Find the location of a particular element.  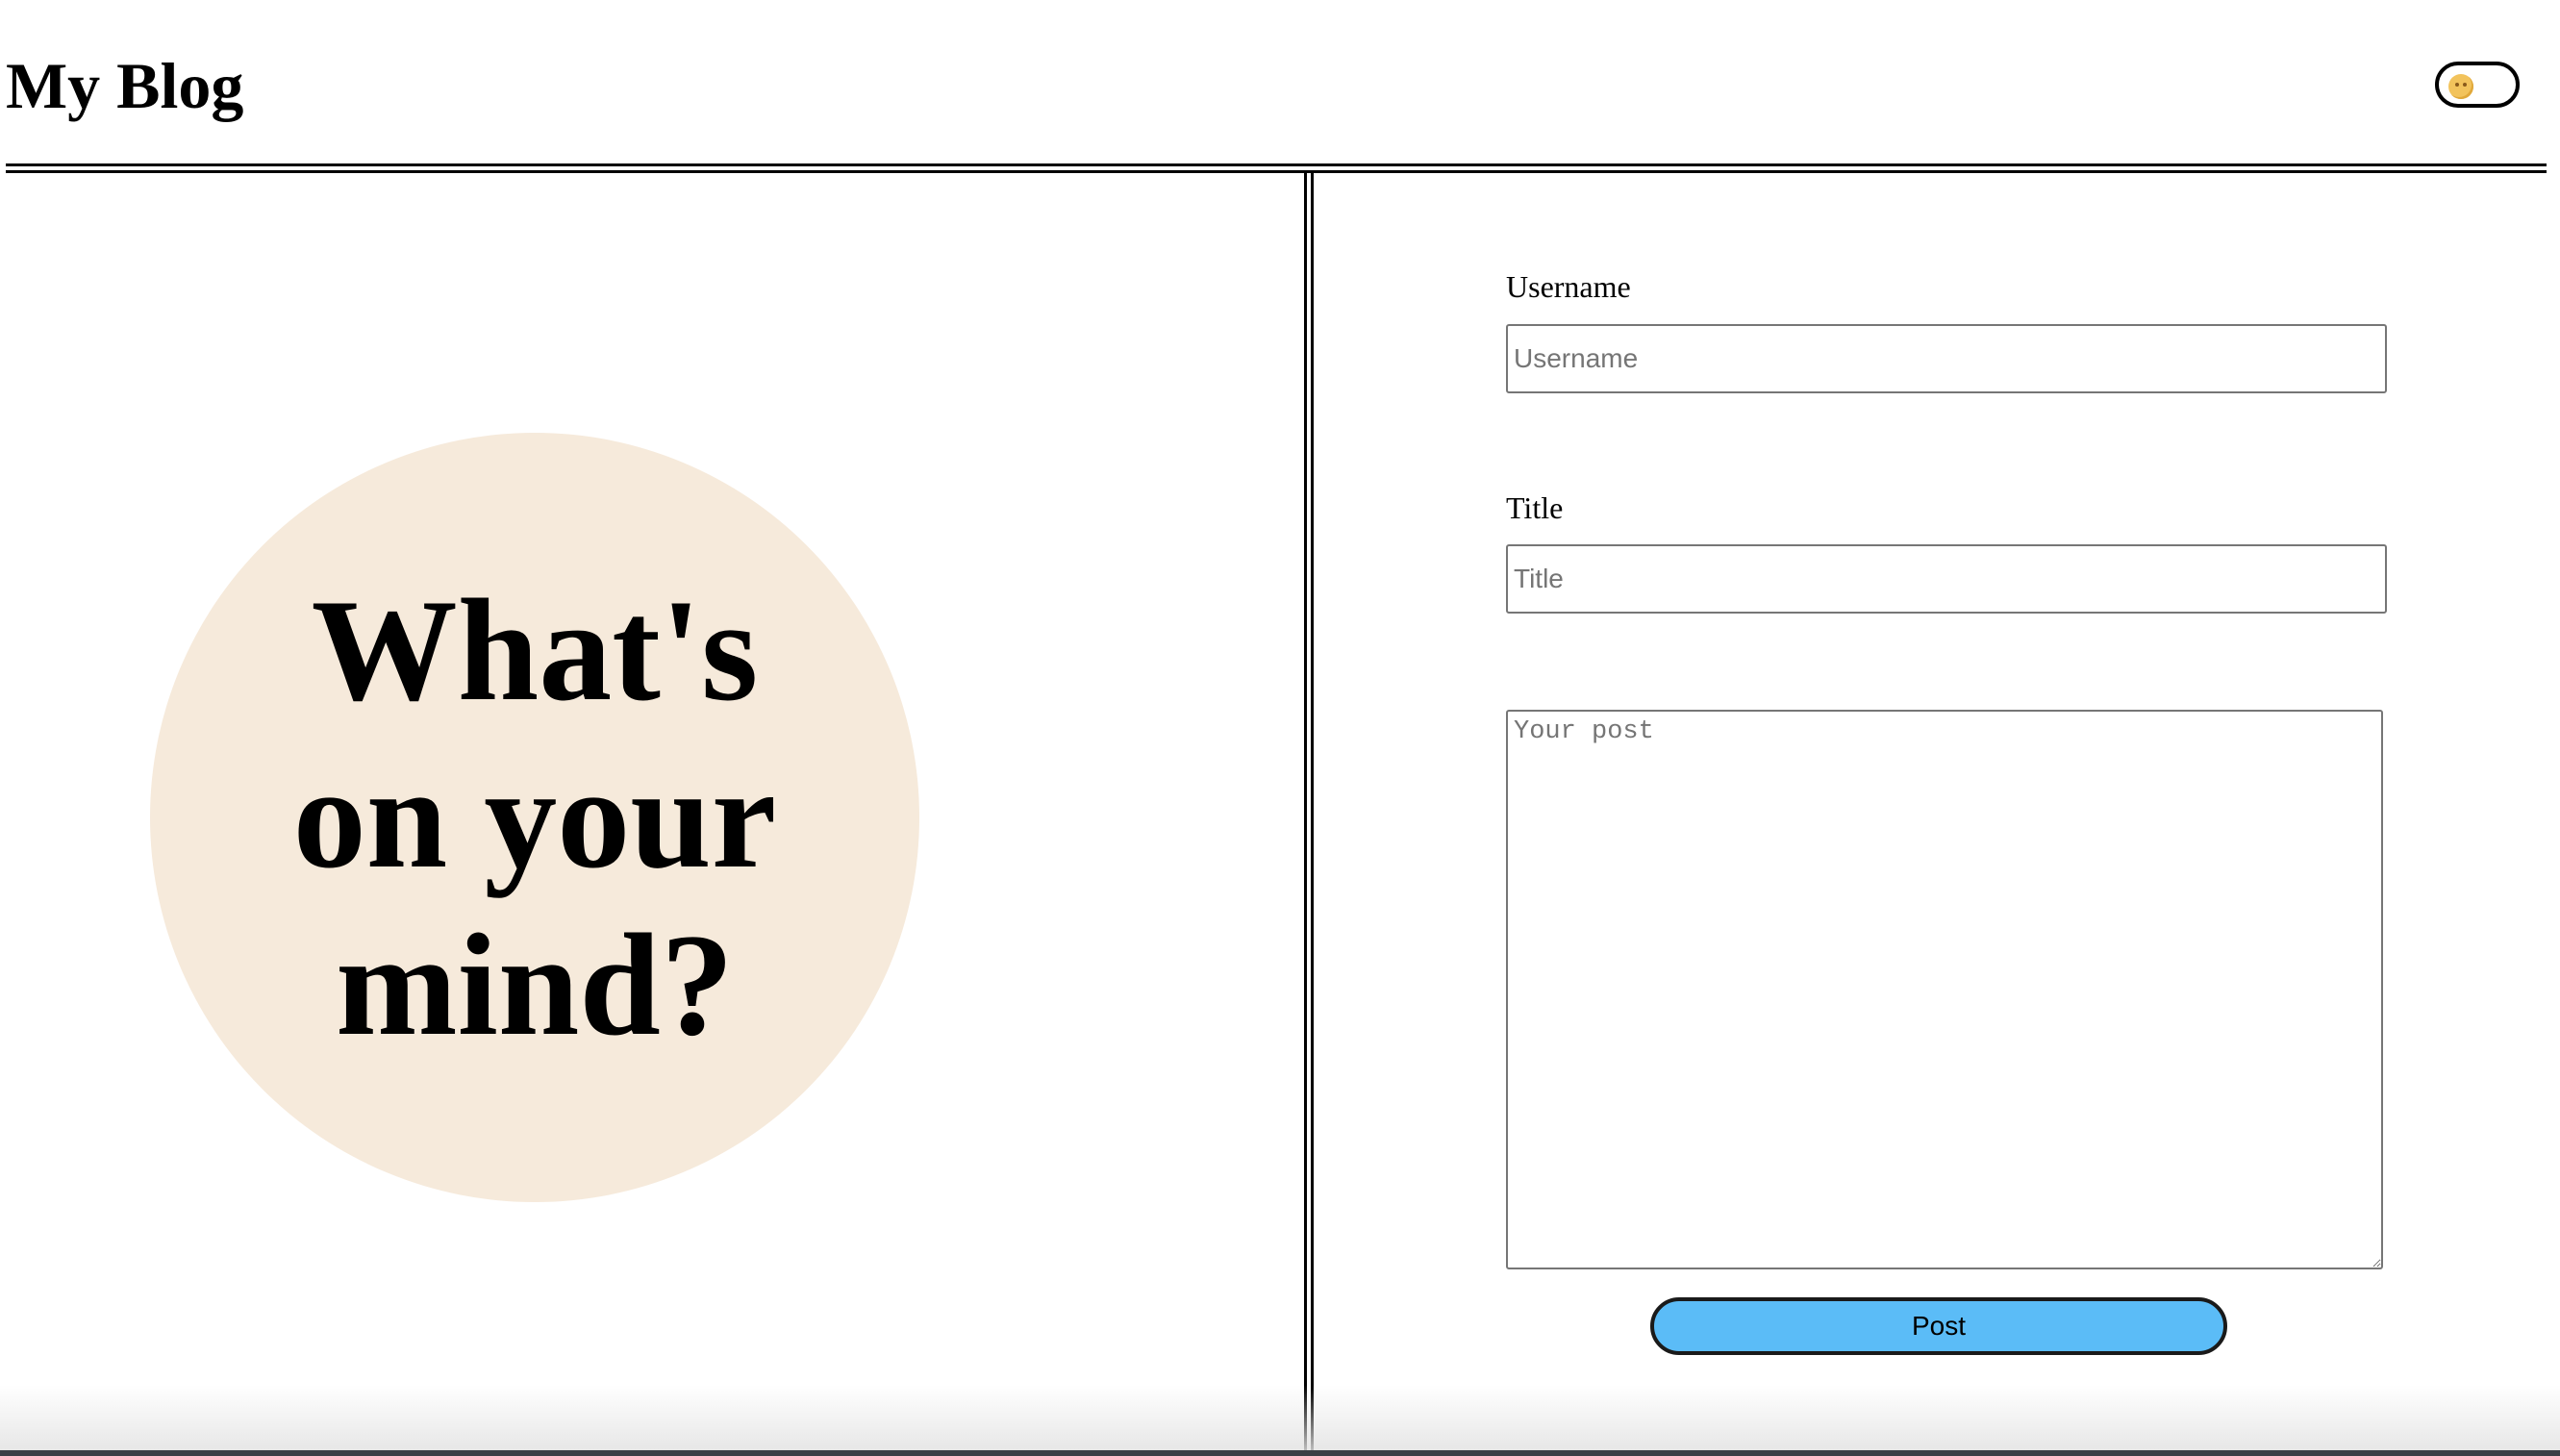

hero-heading: What's on your mind? is located at coordinates (534, 818).